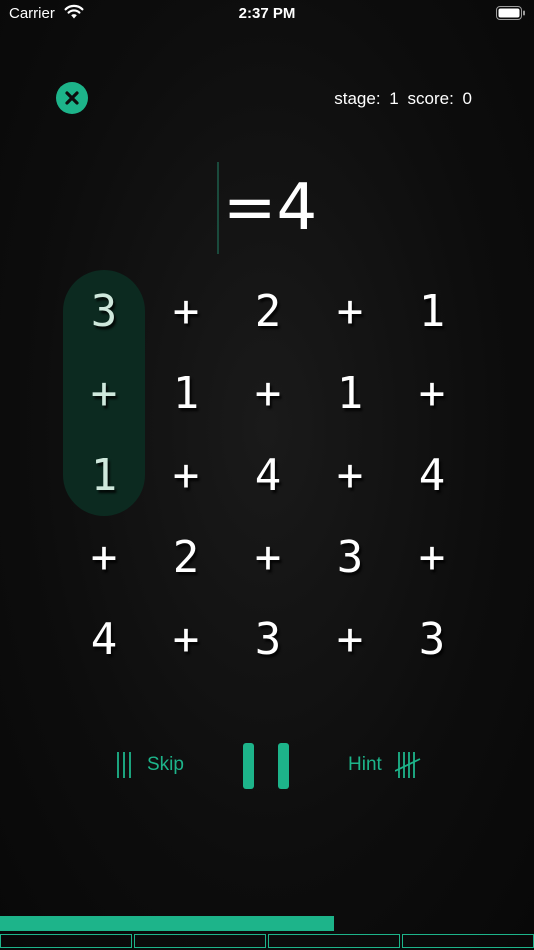 The image size is (534, 950). What do you see at coordinates (167, 923) in the screenshot?
I see `progress-fill` at bounding box center [167, 923].